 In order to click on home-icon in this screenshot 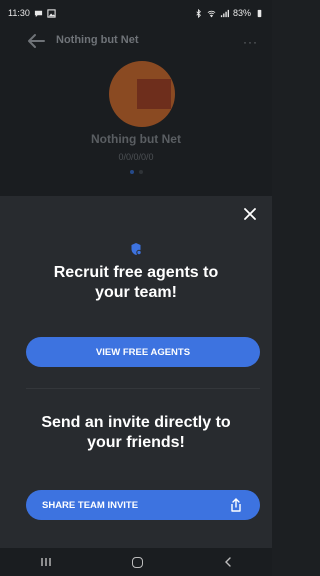, I will do `click(138, 562)`.